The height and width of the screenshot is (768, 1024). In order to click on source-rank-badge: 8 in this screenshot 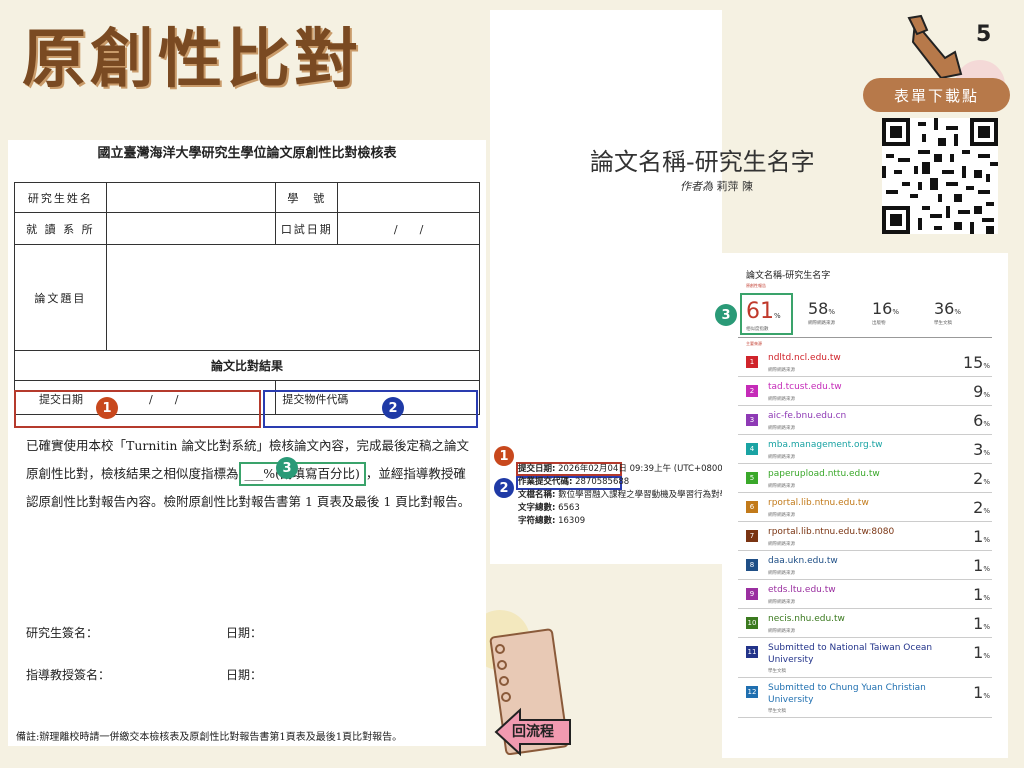, I will do `click(752, 565)`.